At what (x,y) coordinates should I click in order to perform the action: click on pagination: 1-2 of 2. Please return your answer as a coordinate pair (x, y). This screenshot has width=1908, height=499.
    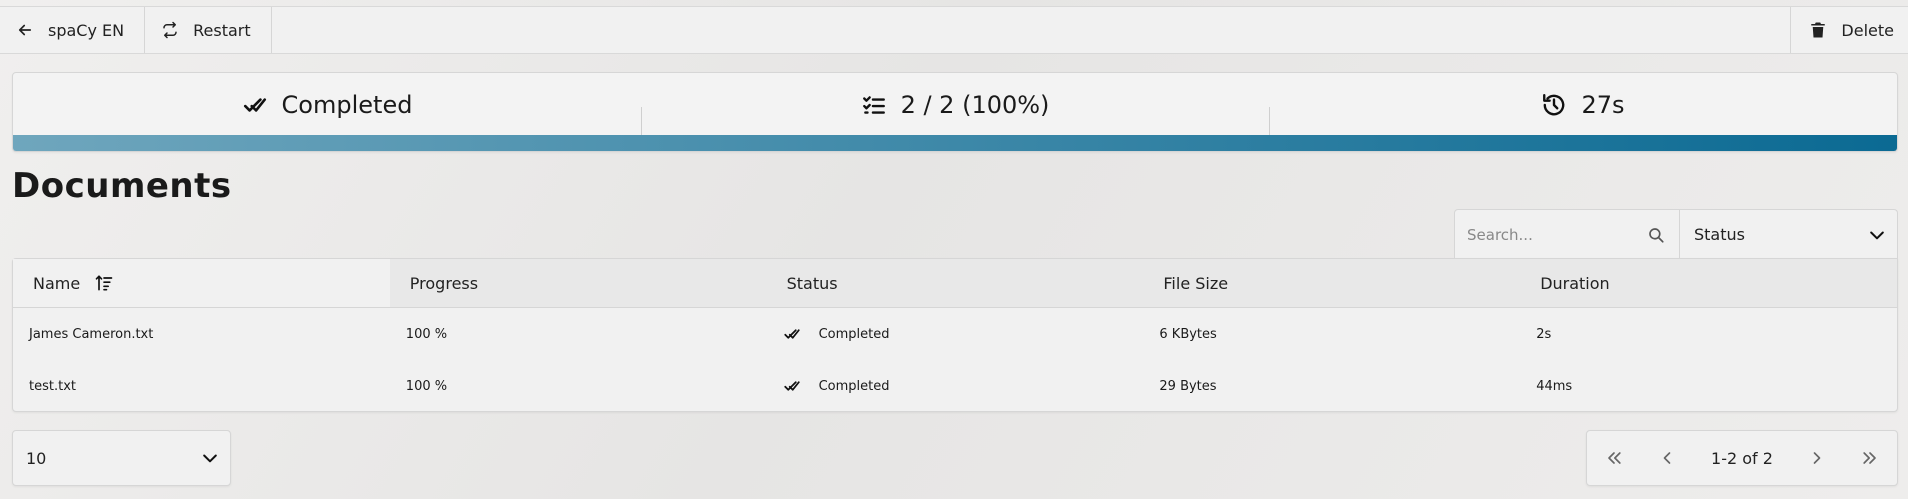
    Looking at the image, I should click on (1742, 458).